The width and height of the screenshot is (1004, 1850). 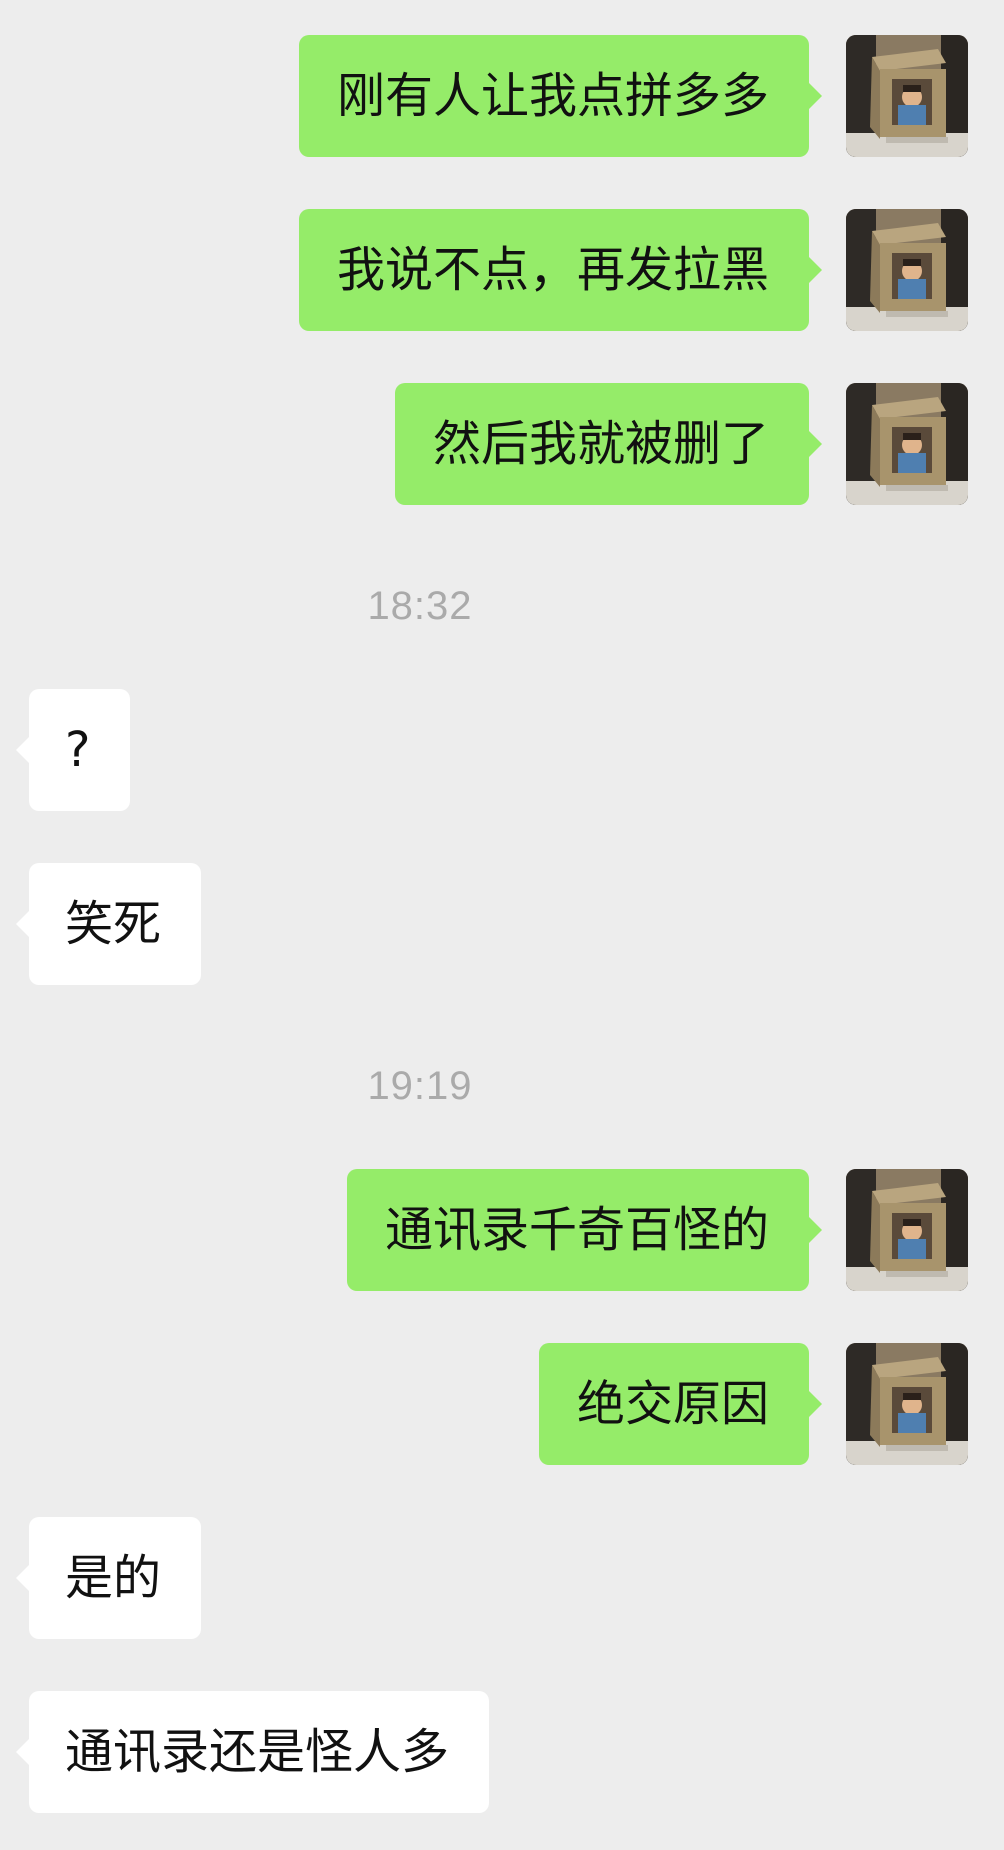 What do you see at coordinates (73, 750) in the screenshot?
I see `message-bubble-received: ?` at bounding box center [73, 750].